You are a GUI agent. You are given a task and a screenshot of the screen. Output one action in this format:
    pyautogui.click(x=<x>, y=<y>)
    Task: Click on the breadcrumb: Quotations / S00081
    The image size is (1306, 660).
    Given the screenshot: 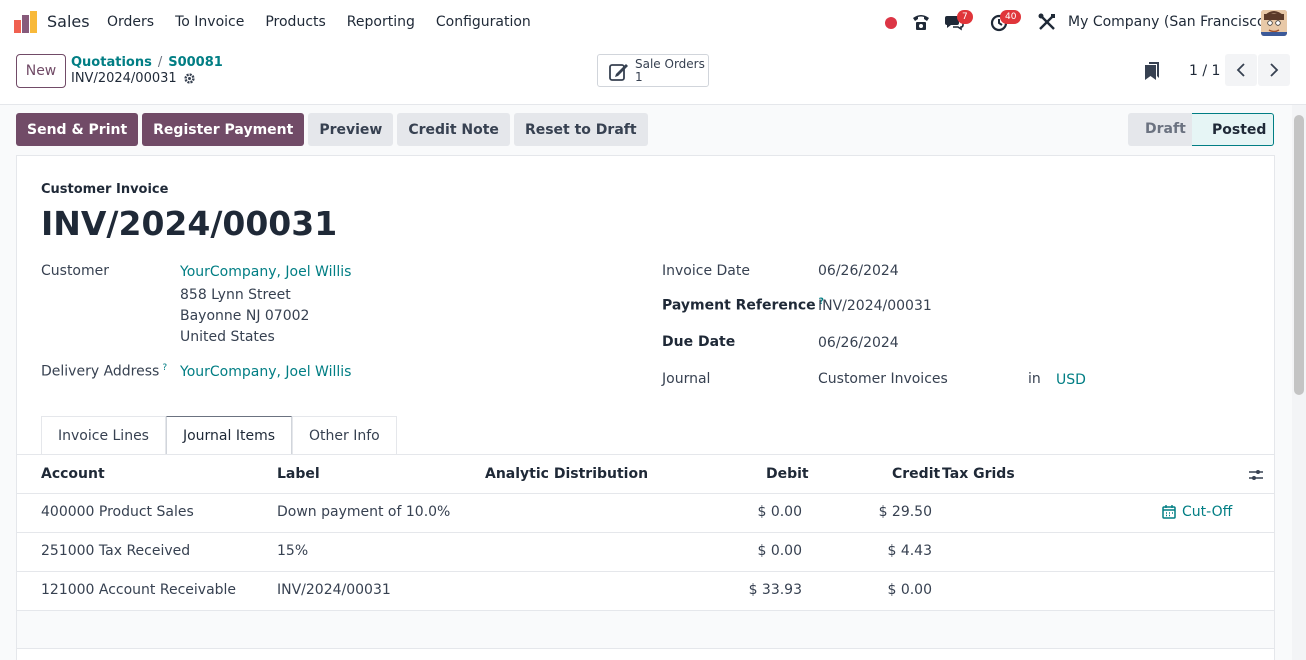 What is the action you would take?
    pyautogui.click(x=147, y=62)
    